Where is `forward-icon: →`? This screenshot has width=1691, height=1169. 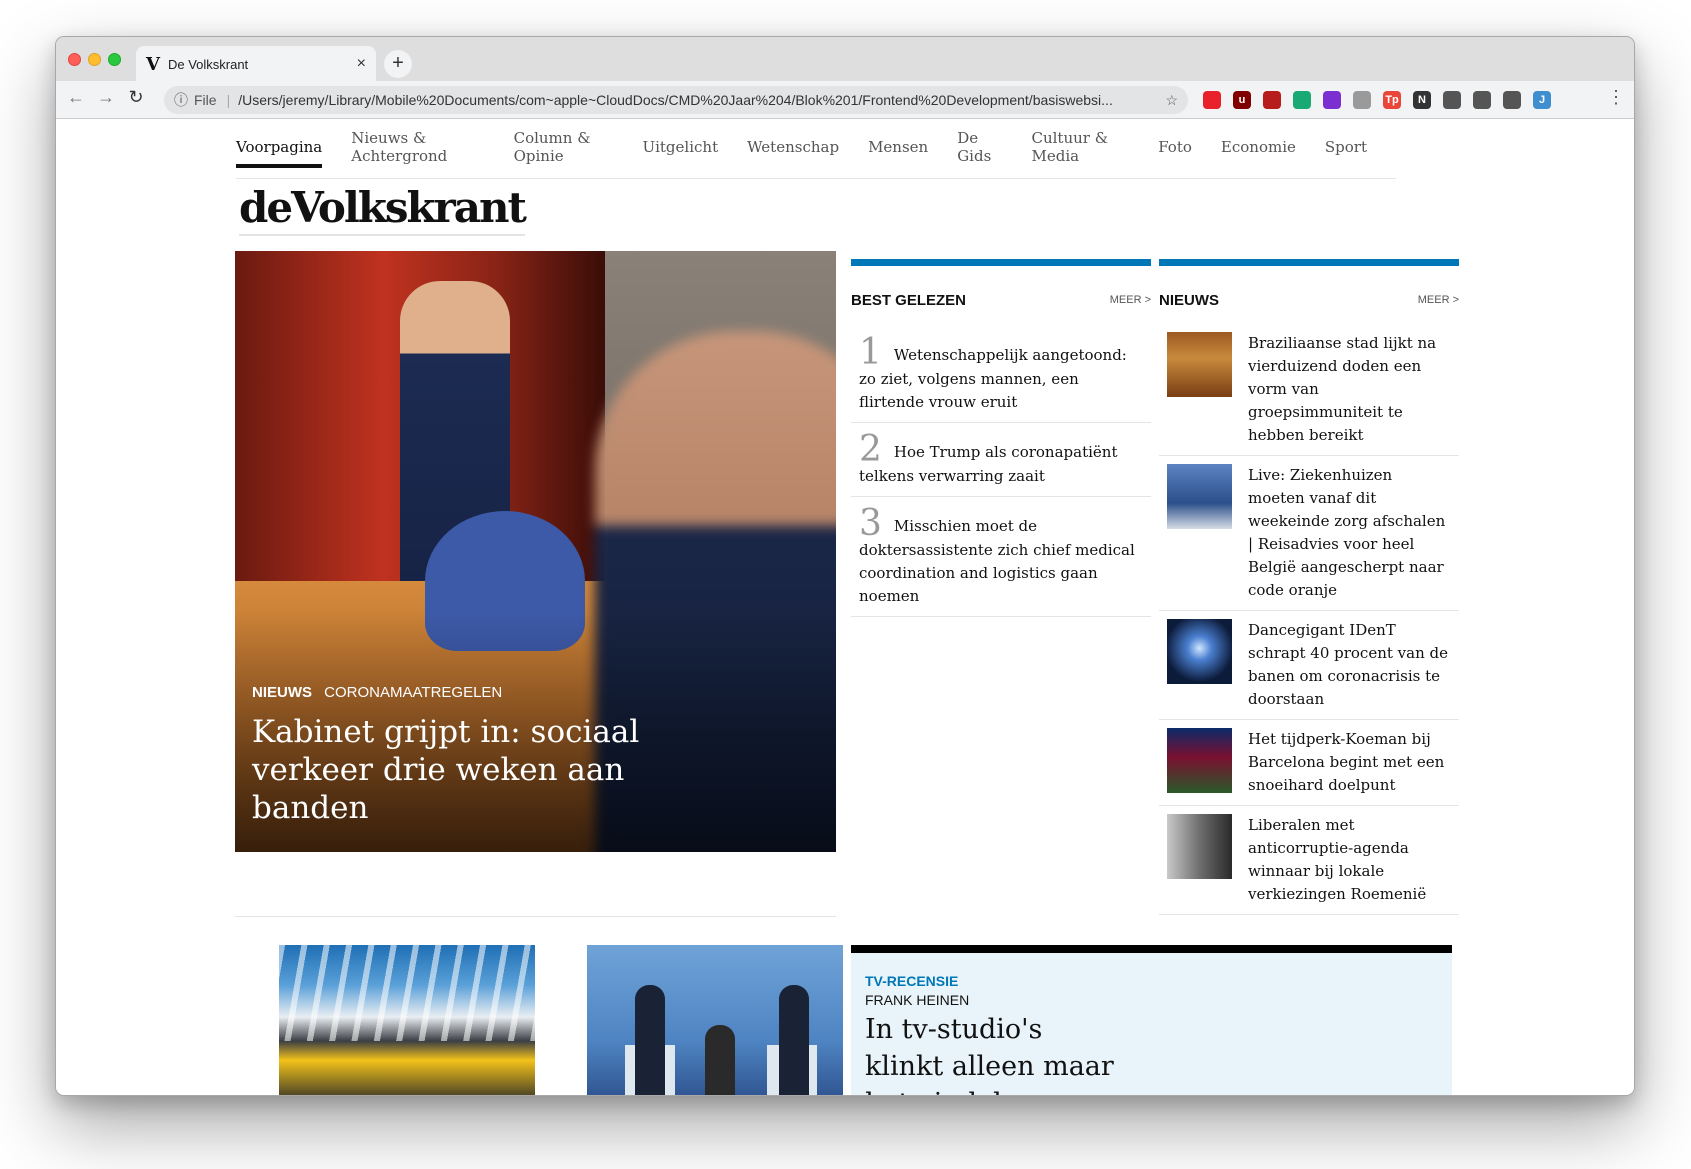 forward-icon: → is located at coordinates (106, 97).